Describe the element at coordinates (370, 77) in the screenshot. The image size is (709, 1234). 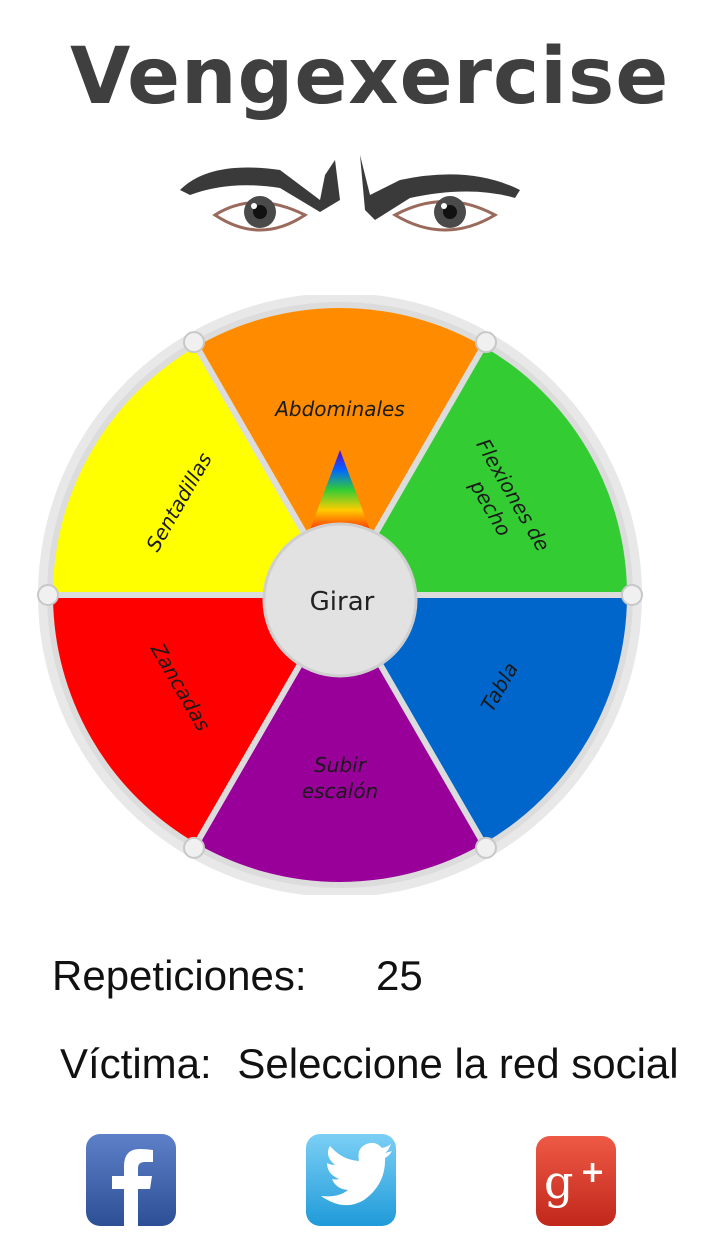
I see `app-title: Vengexercise` at that location.